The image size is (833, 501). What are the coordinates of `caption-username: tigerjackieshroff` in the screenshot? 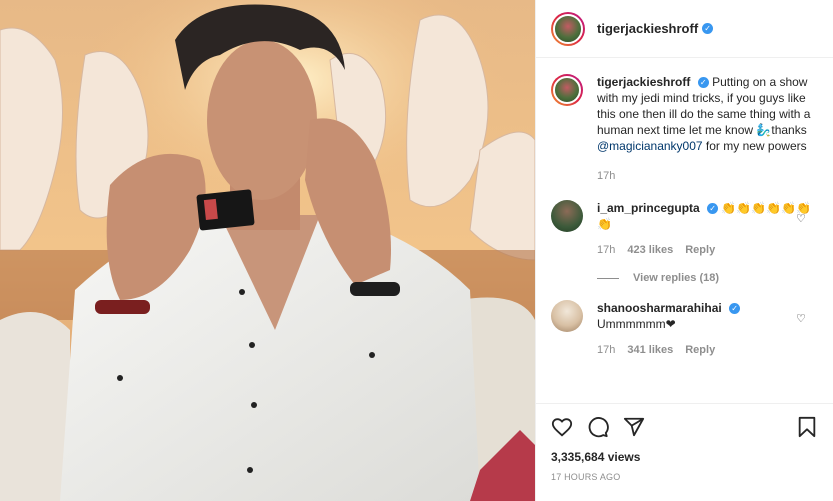 It's located at (643, 82).